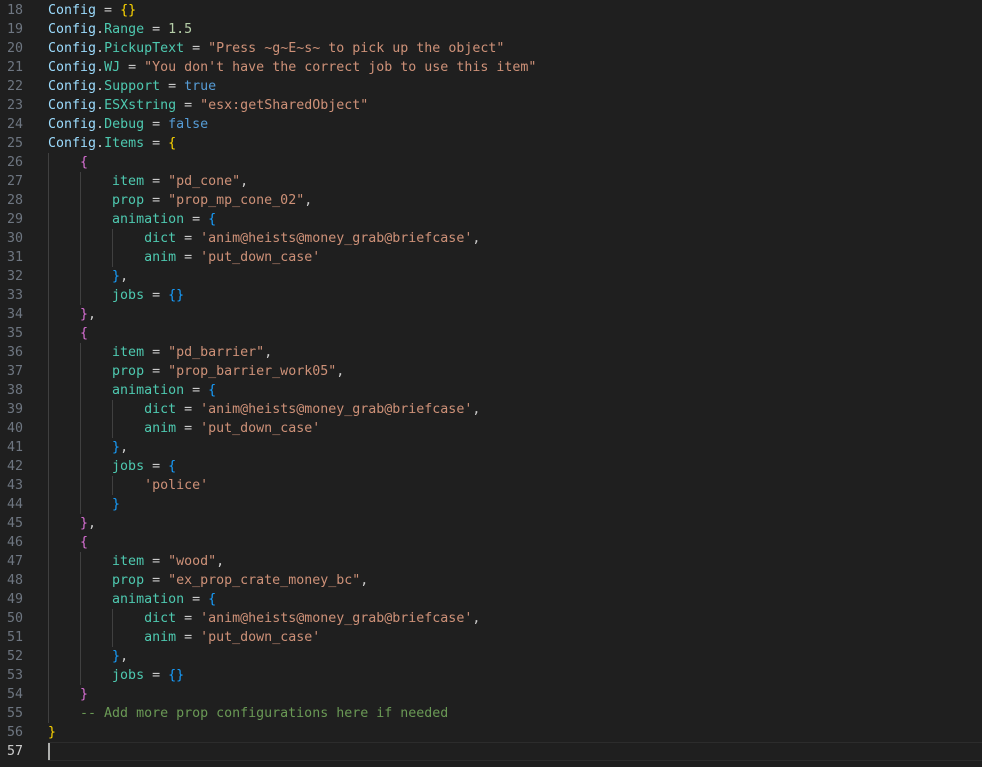  Describe the element at coordinates (491, 542) in the screenshot. I see `code-line: 46 {` at that location.